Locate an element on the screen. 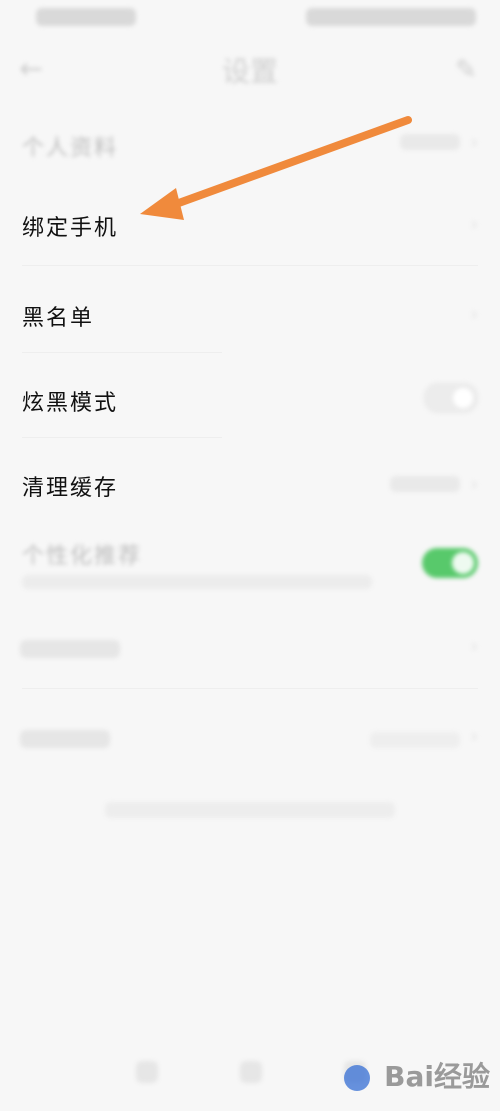 The height and width of the screenshot is (1111, 500). settings-row-clear-cache: 清理缓存 › is located at coordinates (250, 490).